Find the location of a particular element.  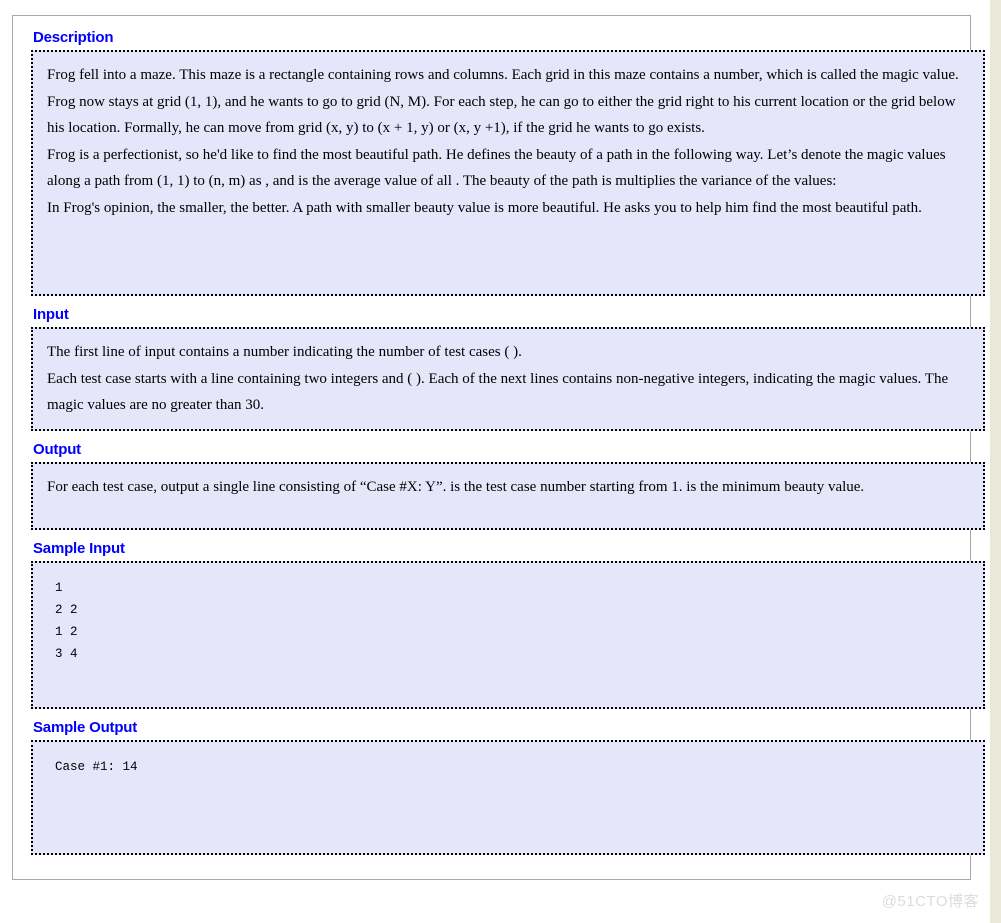

sample-output-panel: Case #1: 14 is located at coordinates (508, 797).